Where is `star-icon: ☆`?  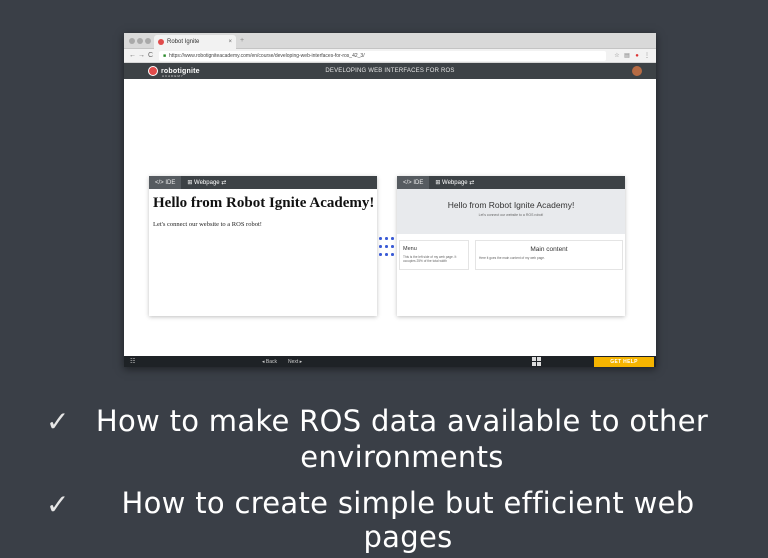 star-icon: ☆ is located at coordinates (617, 55).